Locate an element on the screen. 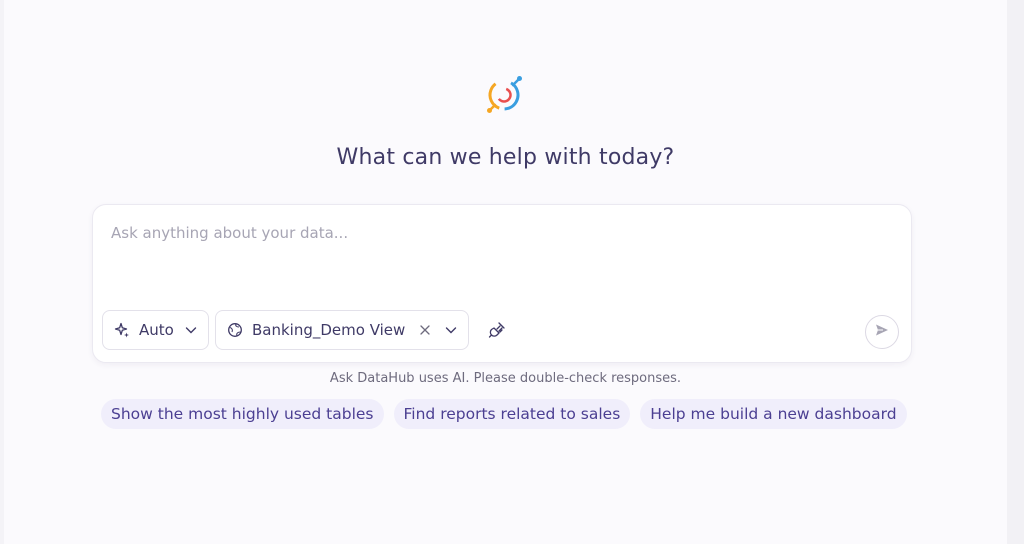 The height and width of the screenshot is (544, 1024). send-icon is located at coordinates (882, 332).